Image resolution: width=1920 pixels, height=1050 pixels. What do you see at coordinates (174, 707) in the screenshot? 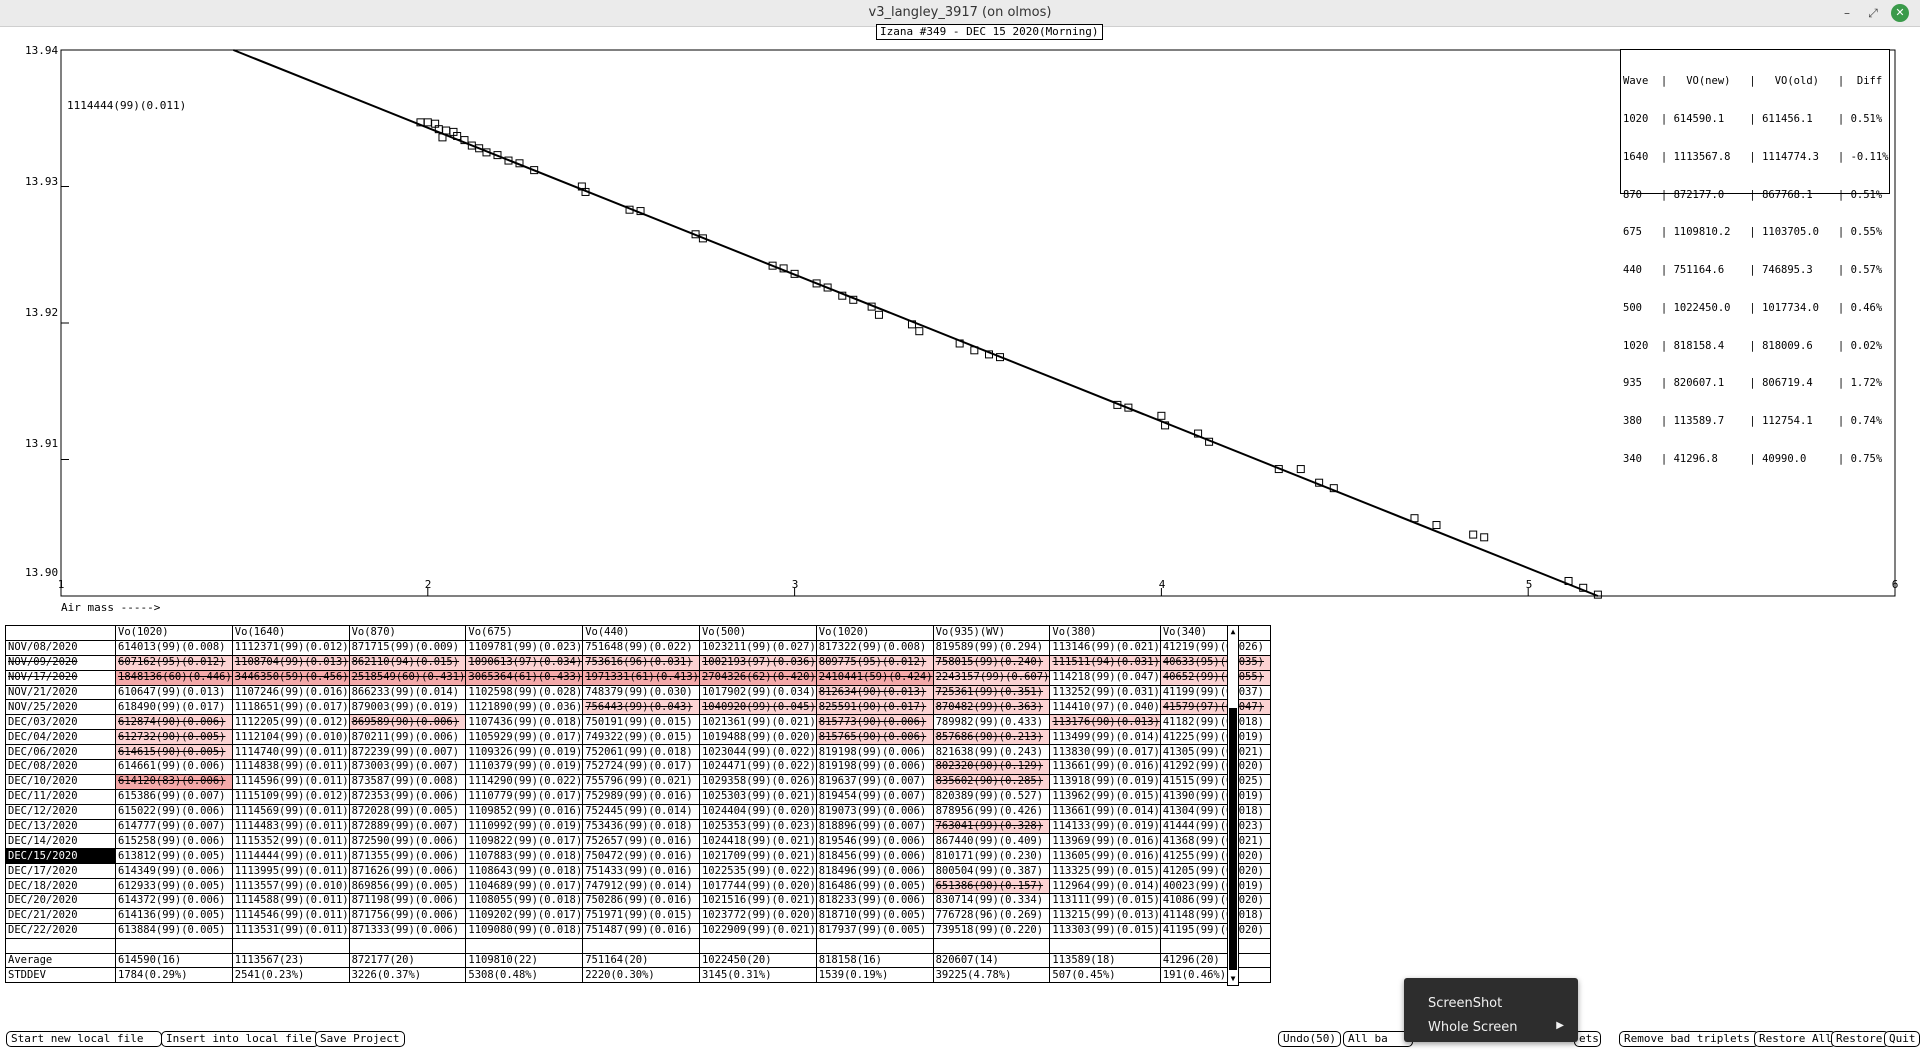
I see `table-cell: 618490(99)(0.017)` at bounding box center [174, 707].